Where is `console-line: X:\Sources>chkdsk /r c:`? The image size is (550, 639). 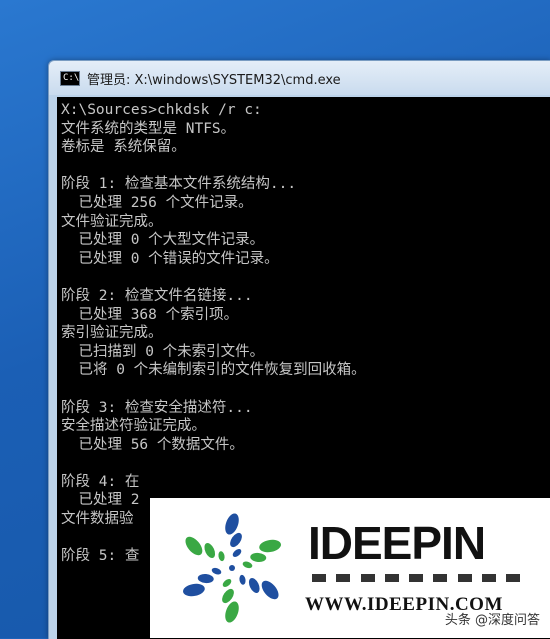 console-line: X:\Sources>chkdsk /r c: is located at coordinates (161, 110).